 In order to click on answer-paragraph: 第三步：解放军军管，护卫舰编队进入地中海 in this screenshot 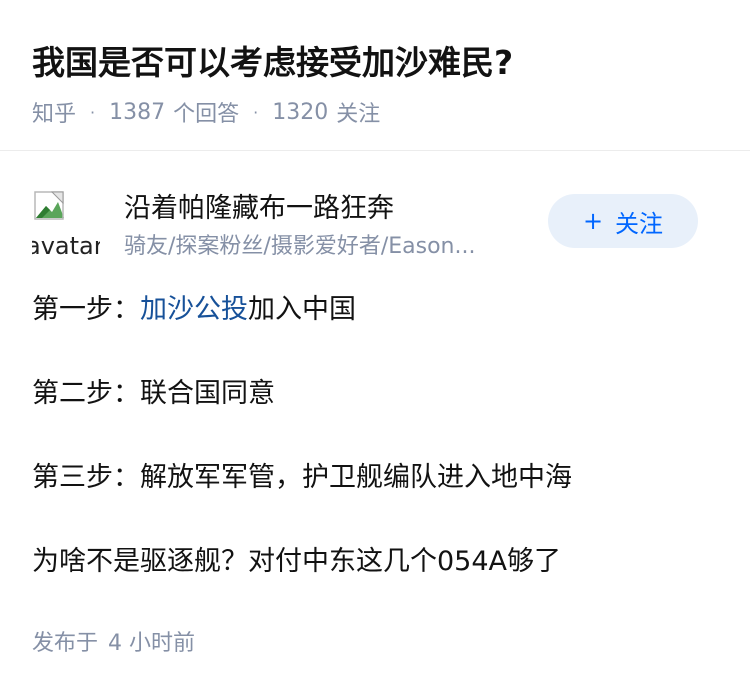, I will do `click(302, 477)`.